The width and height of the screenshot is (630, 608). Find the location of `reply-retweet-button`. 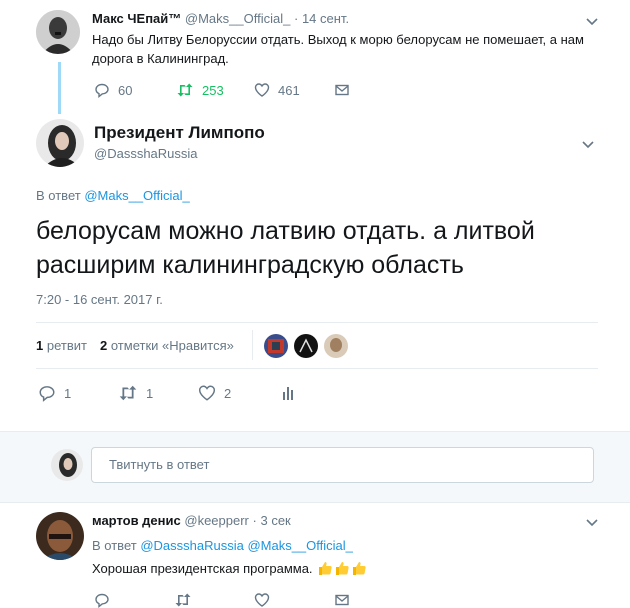

reply-retweet-button is located at coordinates (183, 600).